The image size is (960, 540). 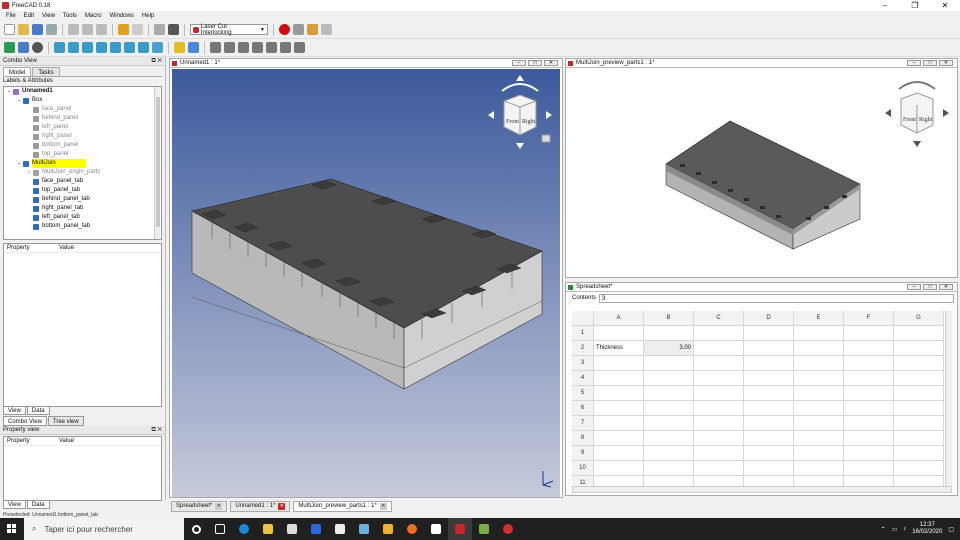 I want to click on laser-tool-2-icon, so click(x=229, y=47).